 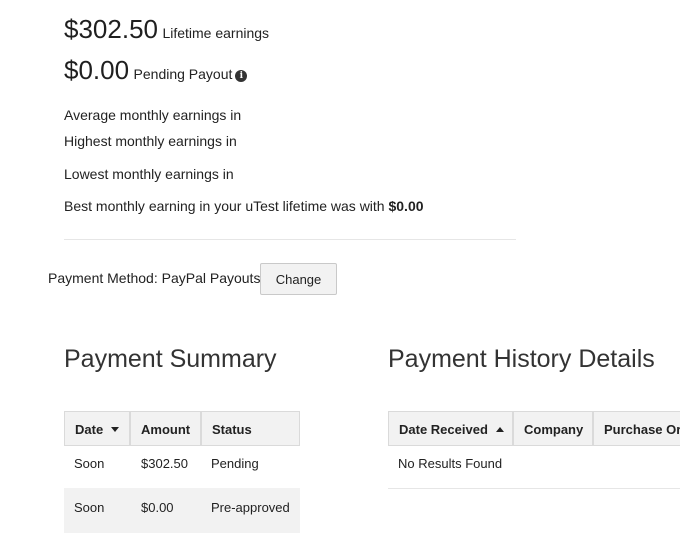 What do you see at coordinates (553, 428) in the screenshot?
I see `column-header-company: Company` at bounding box center [553, 428].